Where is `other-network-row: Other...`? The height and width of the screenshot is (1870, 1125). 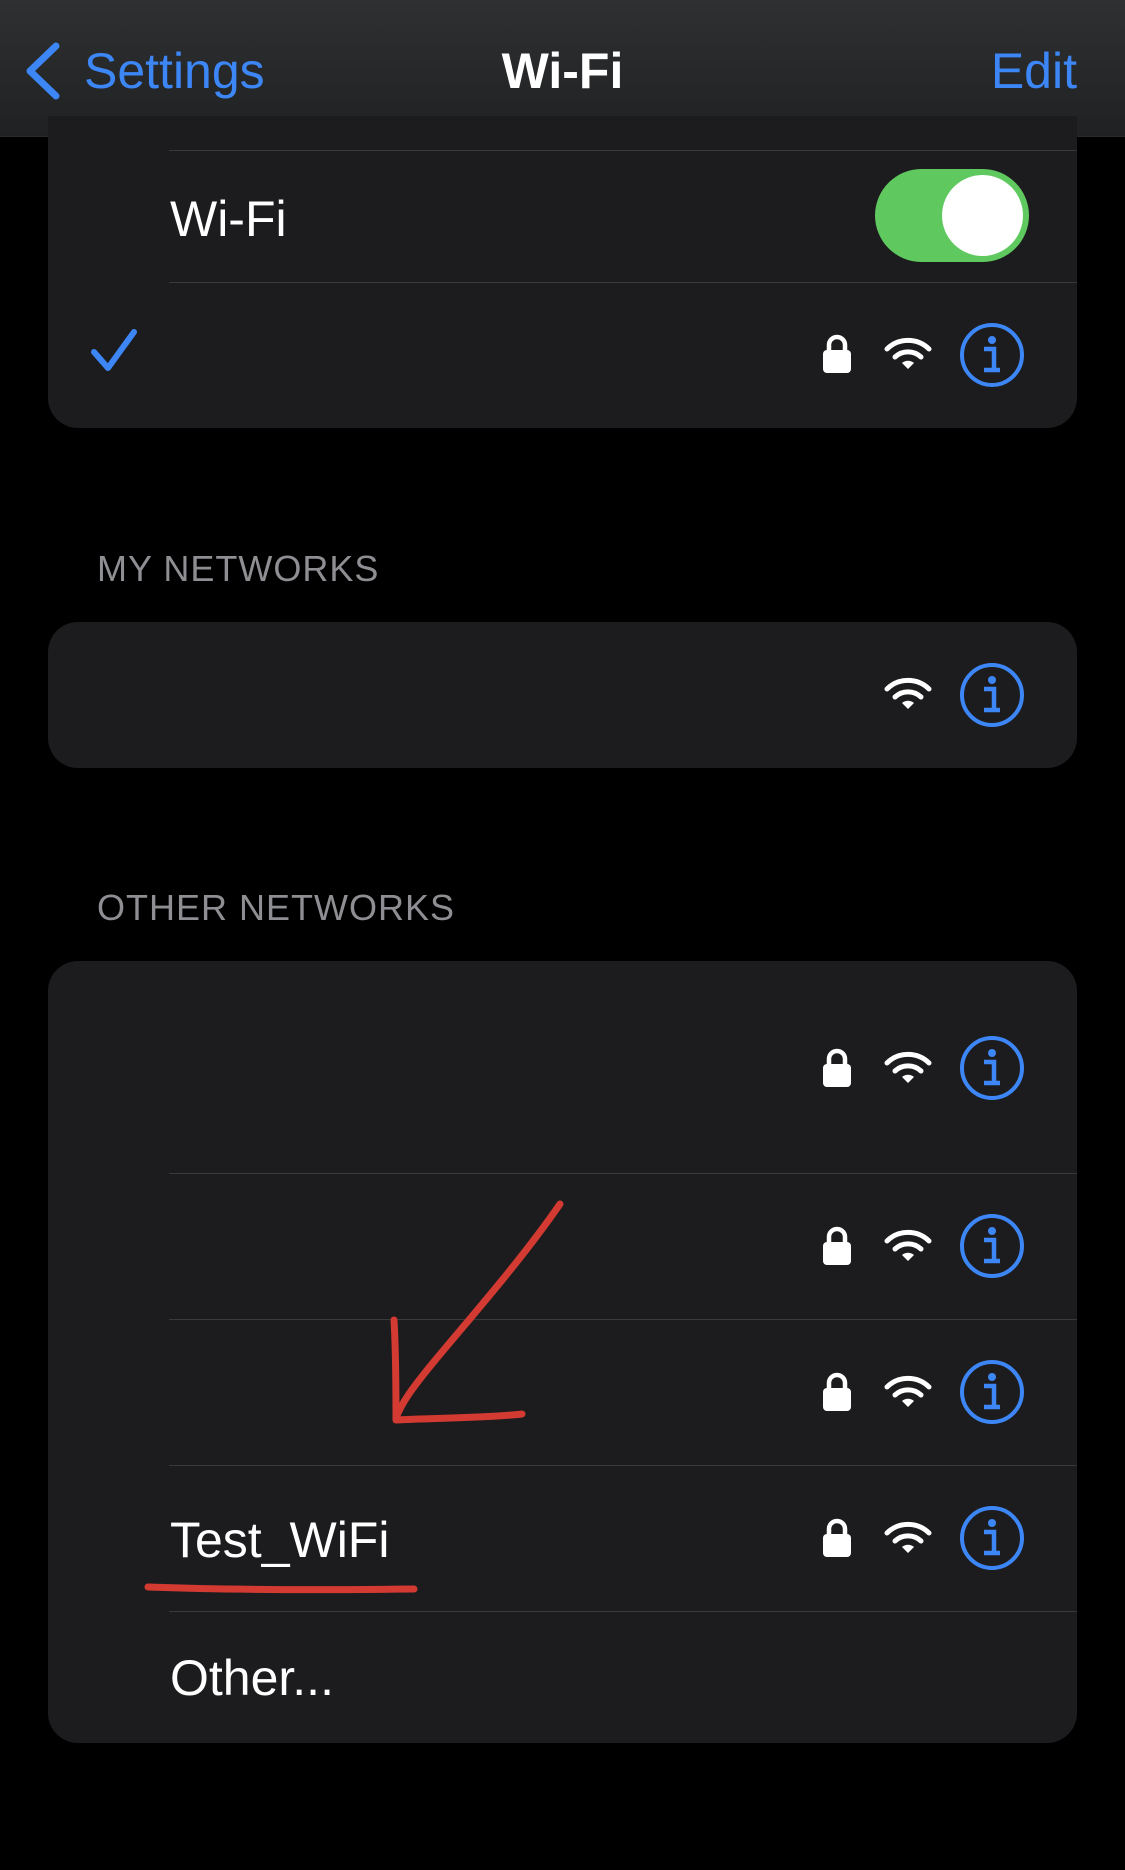
other-network-row: Other... is located at coordinates (562, 1677).